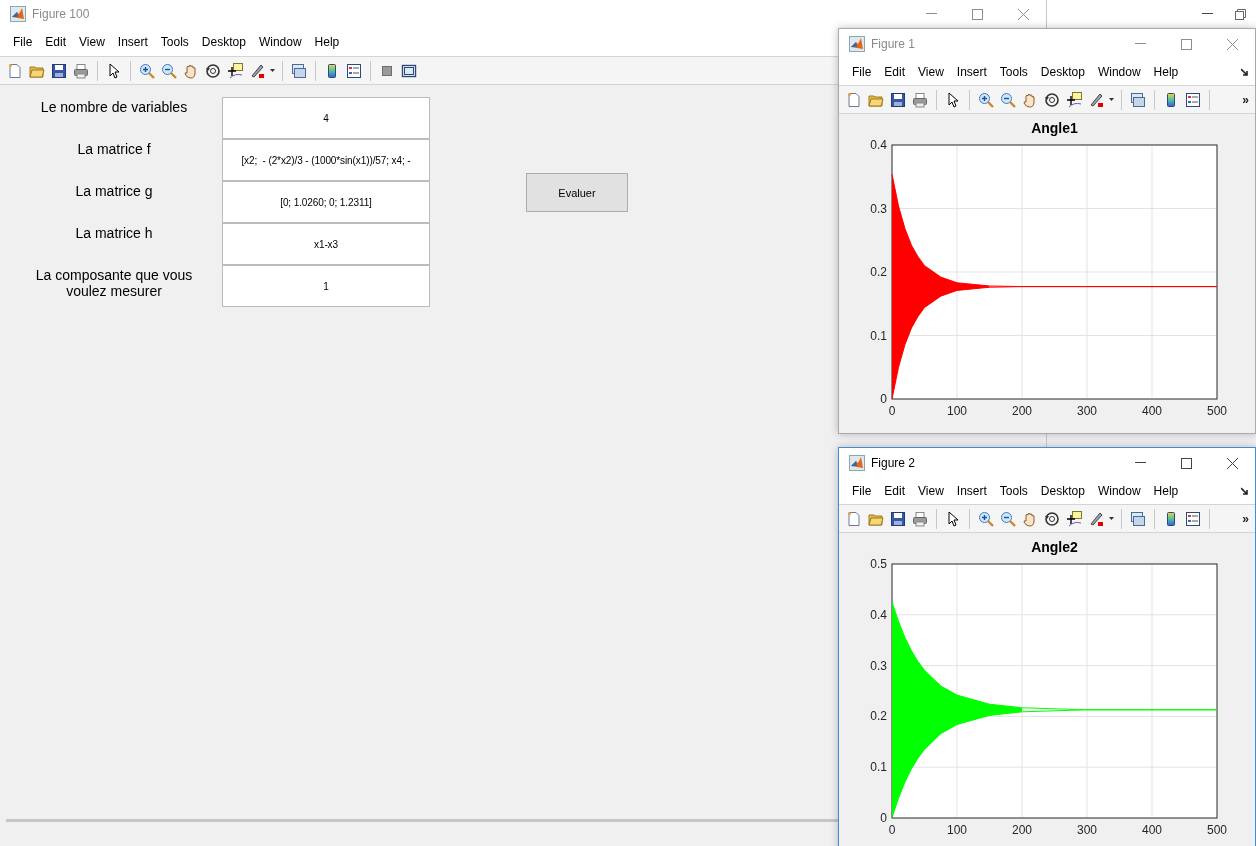  What do you see at coordinates (114, 149) in the screenshot?
I see `field-label: La matrice f` at bounding box center [114, 149].